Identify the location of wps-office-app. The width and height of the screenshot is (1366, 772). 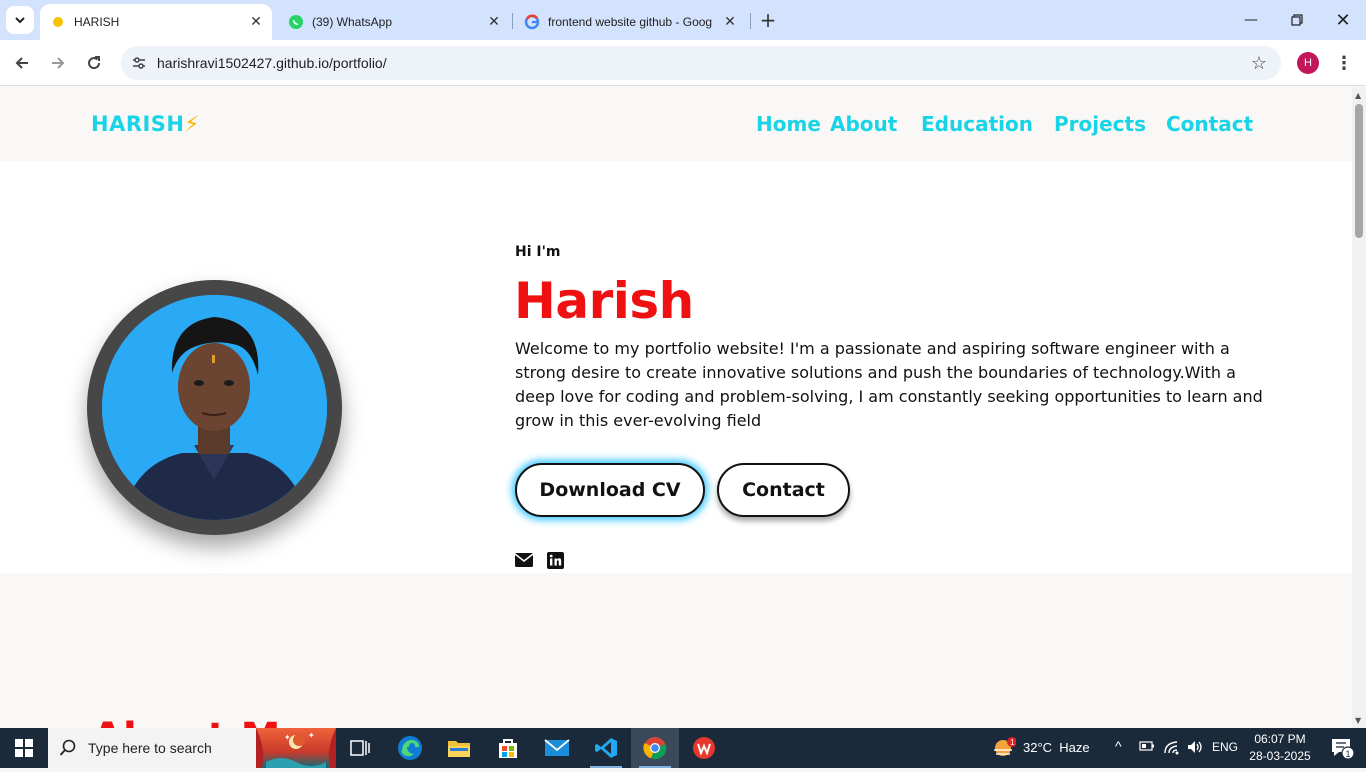
(704, 748).